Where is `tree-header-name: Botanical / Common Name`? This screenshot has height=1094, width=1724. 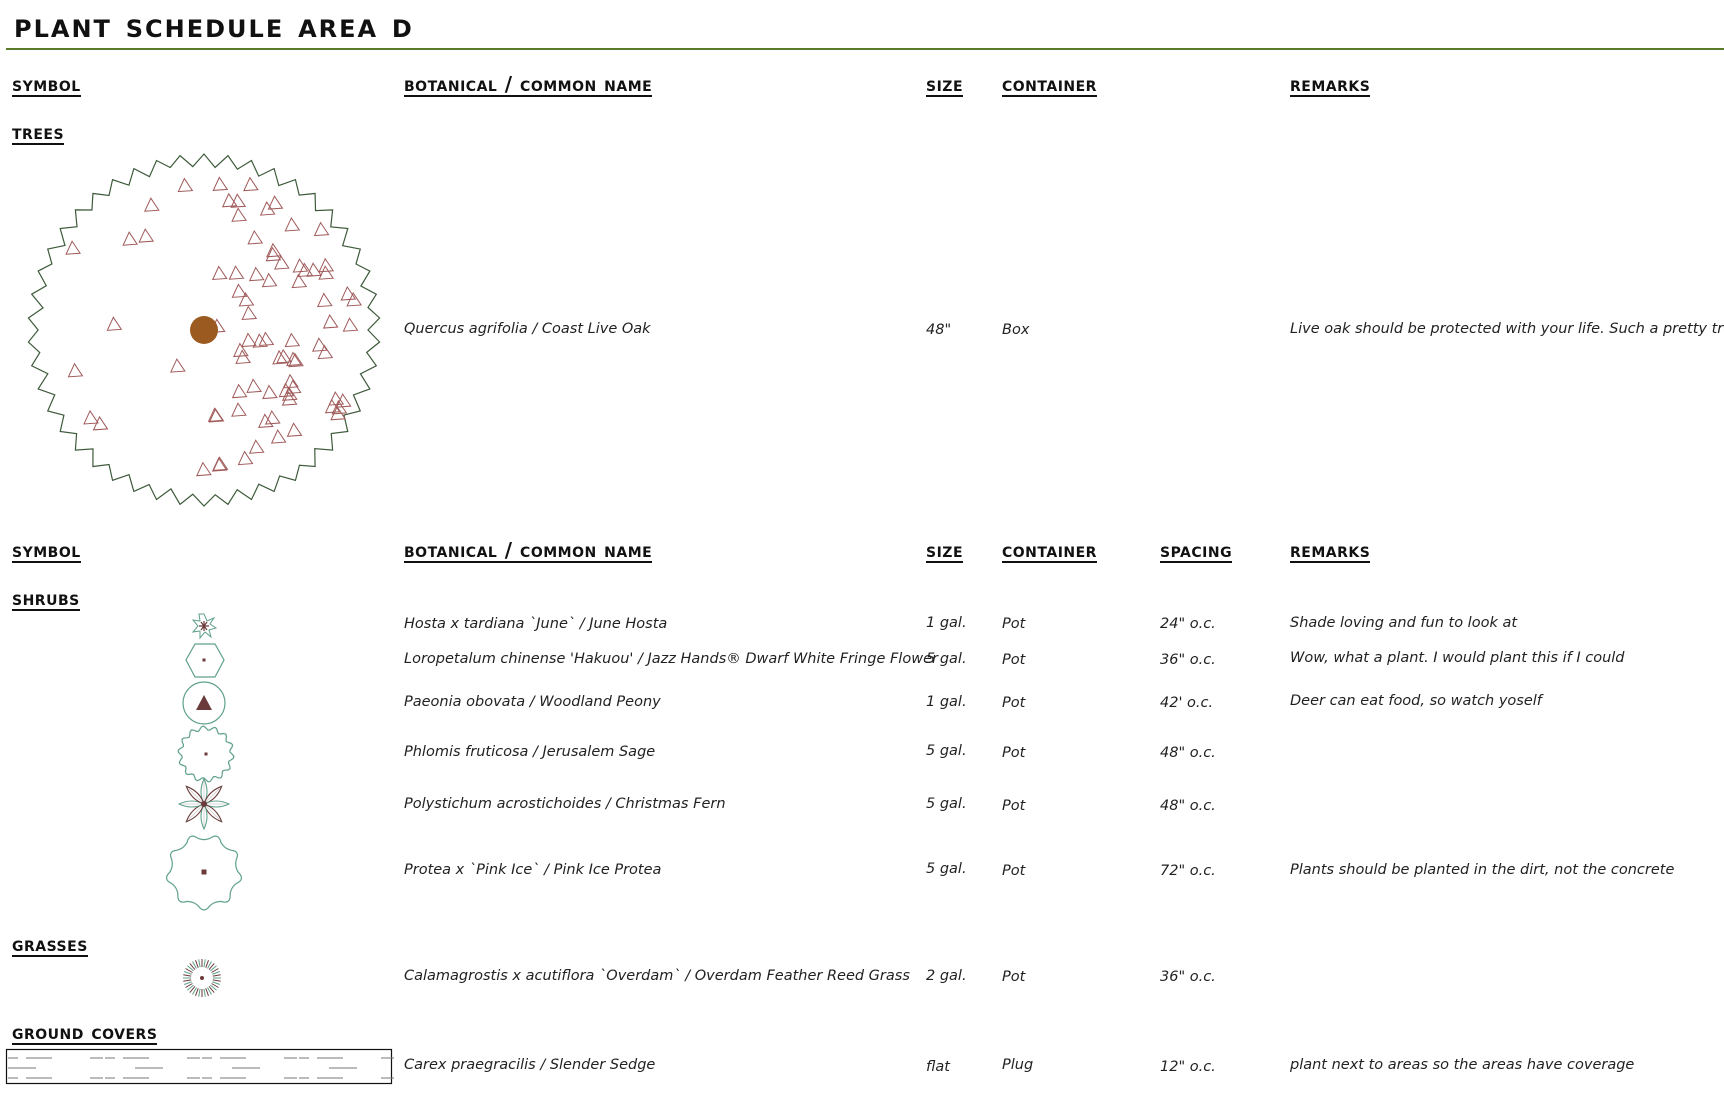 tree-header-name: Botanical / Common Name is located at coordinates (528, 84).